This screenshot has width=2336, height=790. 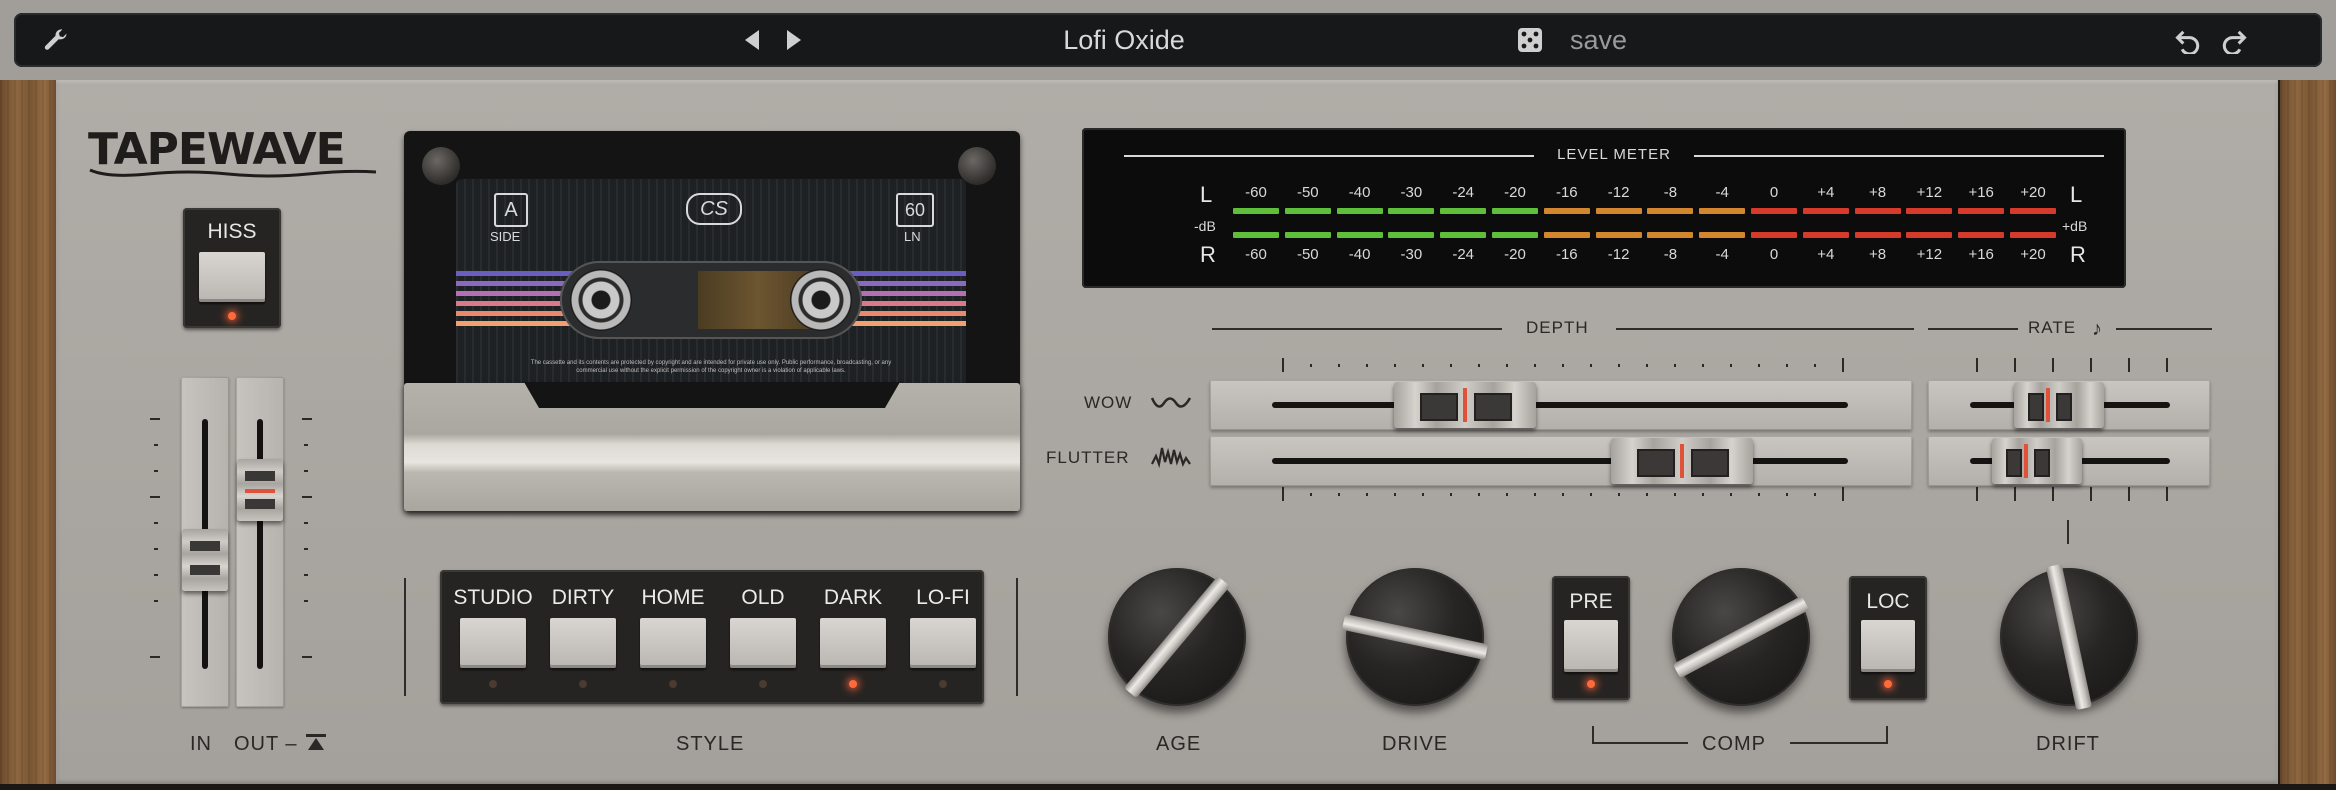 What do you see at coordinates (1560, 405) in the screenshot?
I see `wow-depth-track` at bounding box center [1560, 405].